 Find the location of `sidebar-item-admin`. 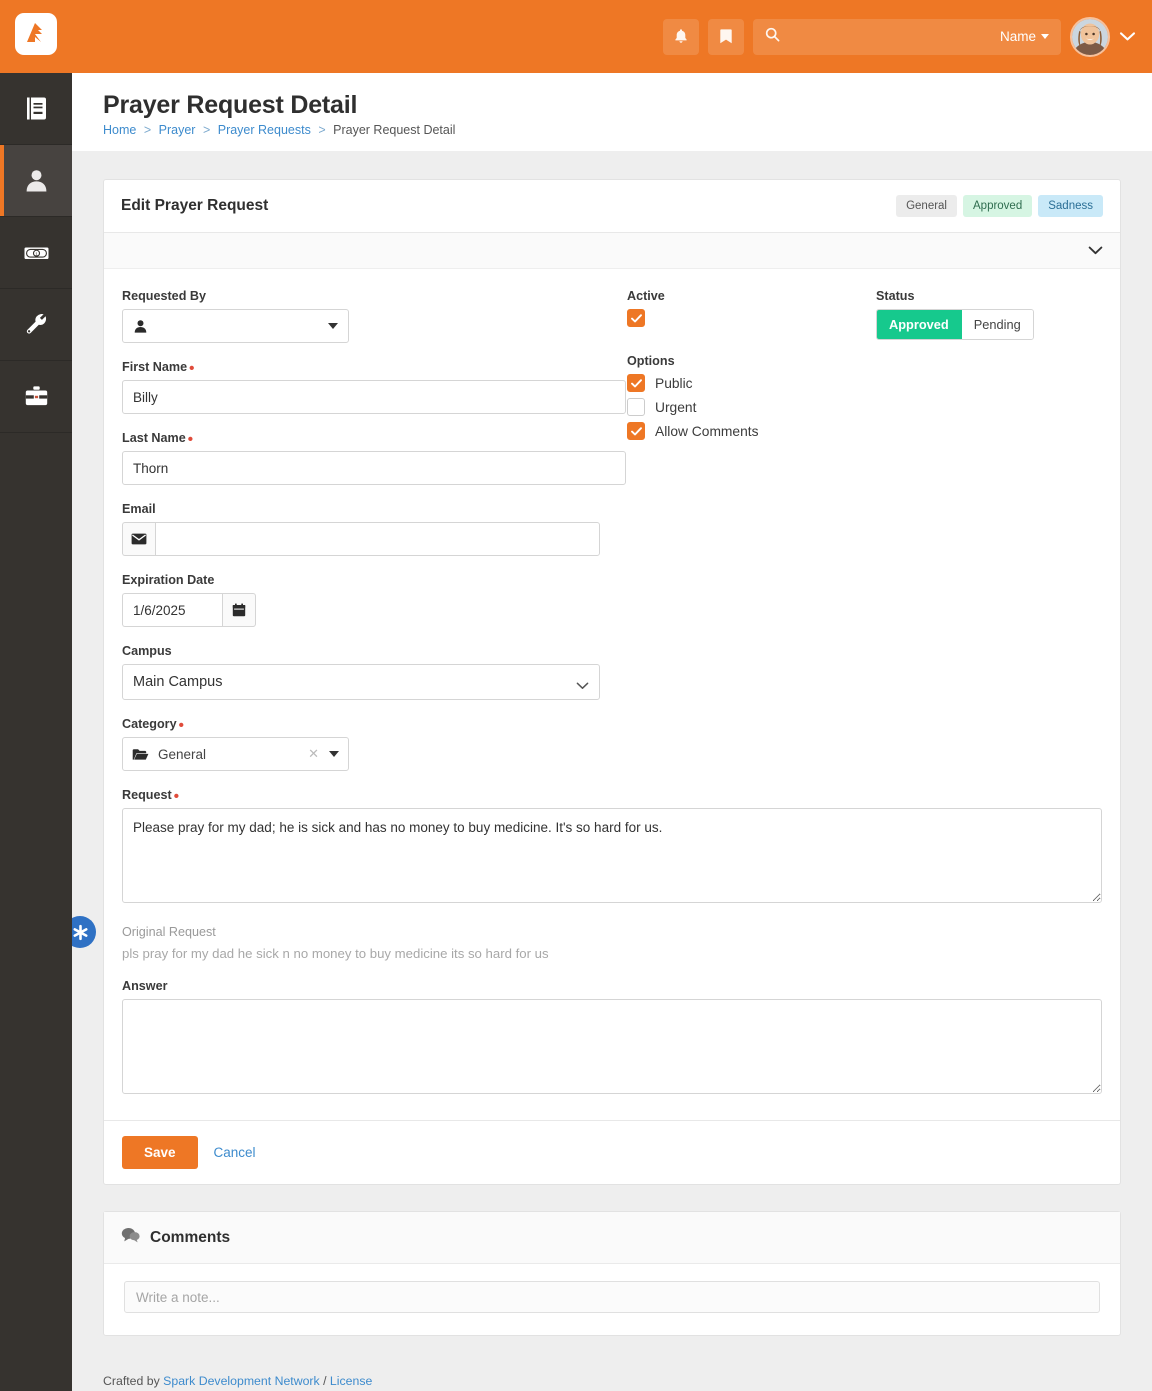

sidebar-item-admin is located at coordinates (36, 397).